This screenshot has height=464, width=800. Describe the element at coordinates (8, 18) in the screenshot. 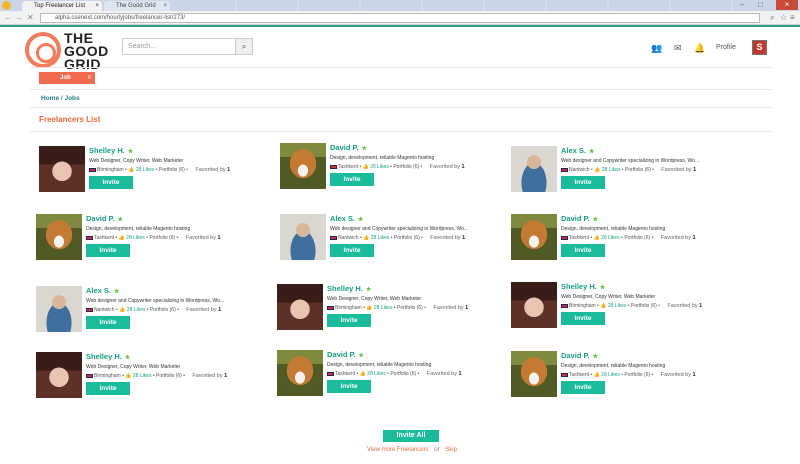

I see `back-icon: ←` at that location.